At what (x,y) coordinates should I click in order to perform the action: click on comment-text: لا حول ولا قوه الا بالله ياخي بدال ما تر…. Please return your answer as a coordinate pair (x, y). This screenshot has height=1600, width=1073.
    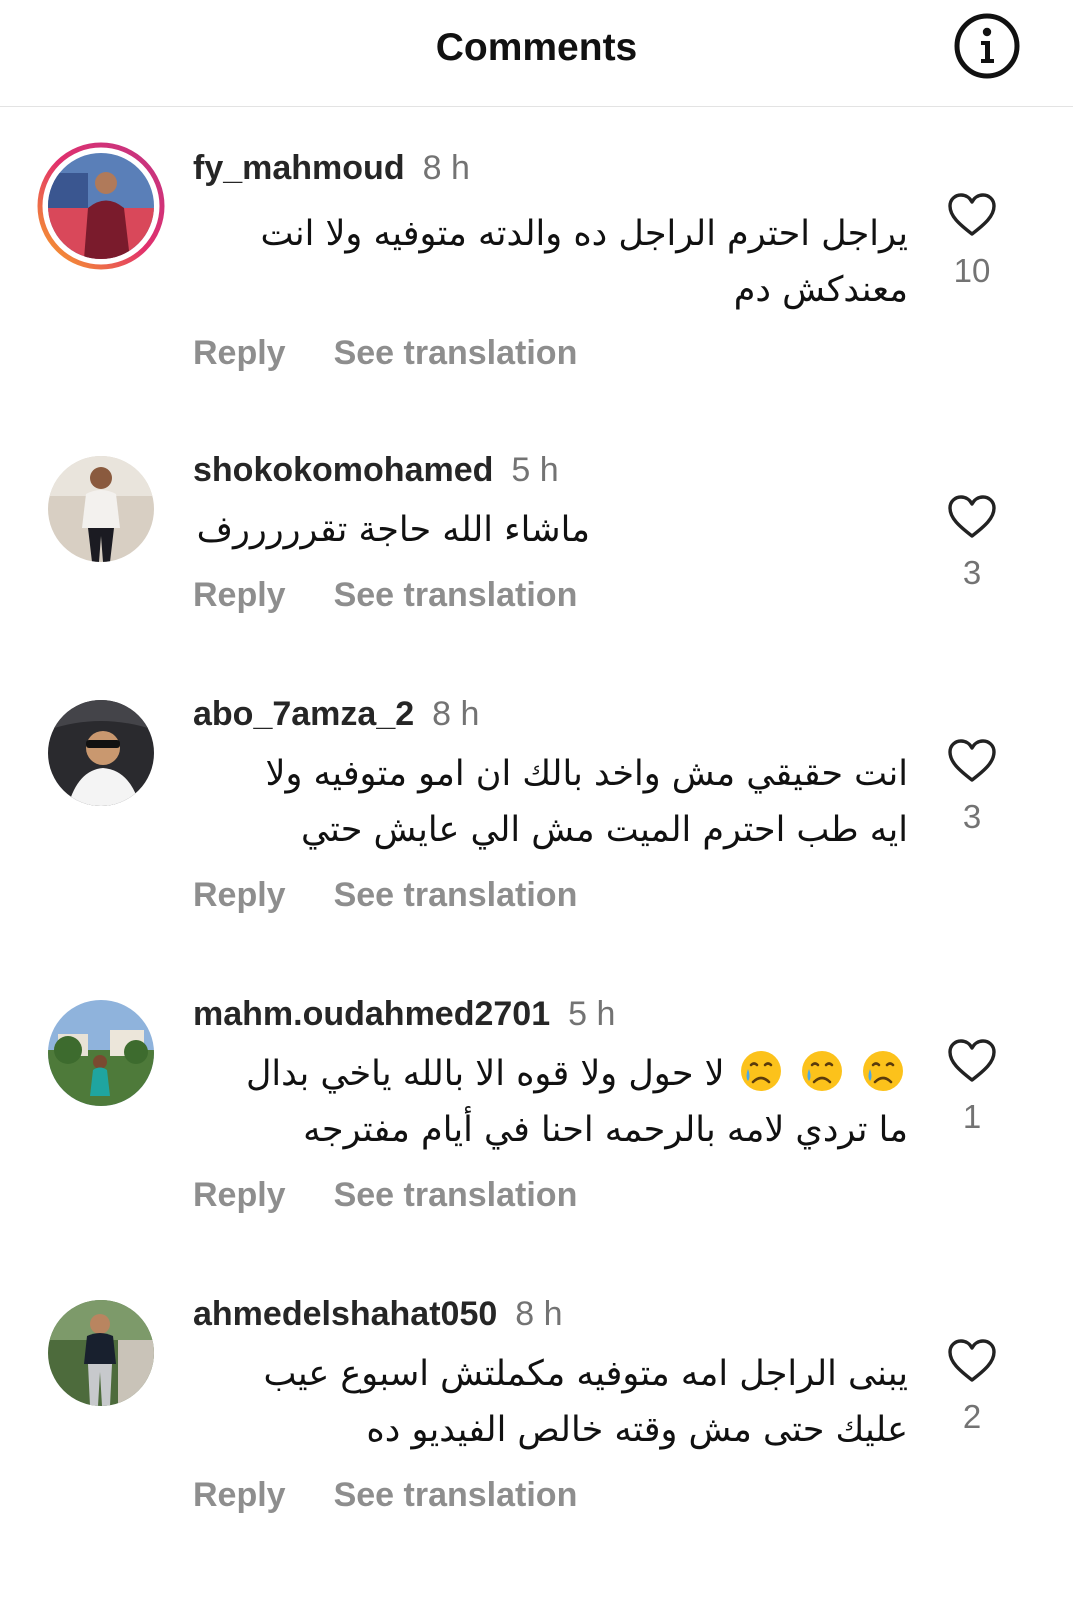
    Looking at the image, I should click on (558, 1102).